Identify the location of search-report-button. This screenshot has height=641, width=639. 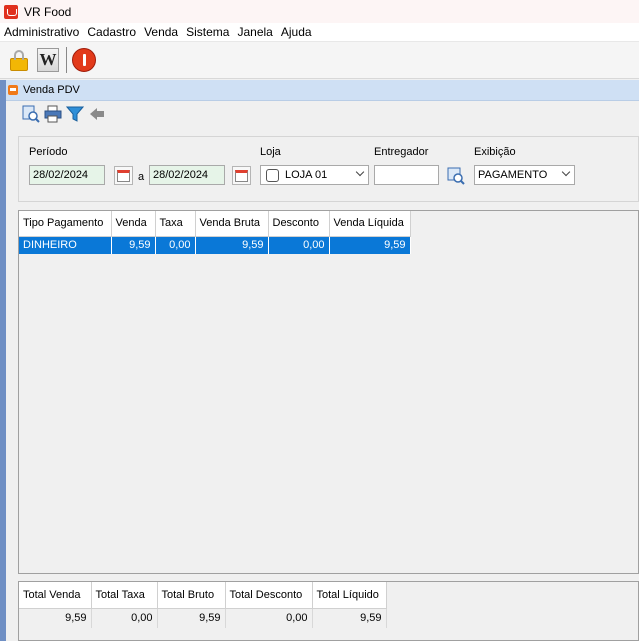
(31, 114).